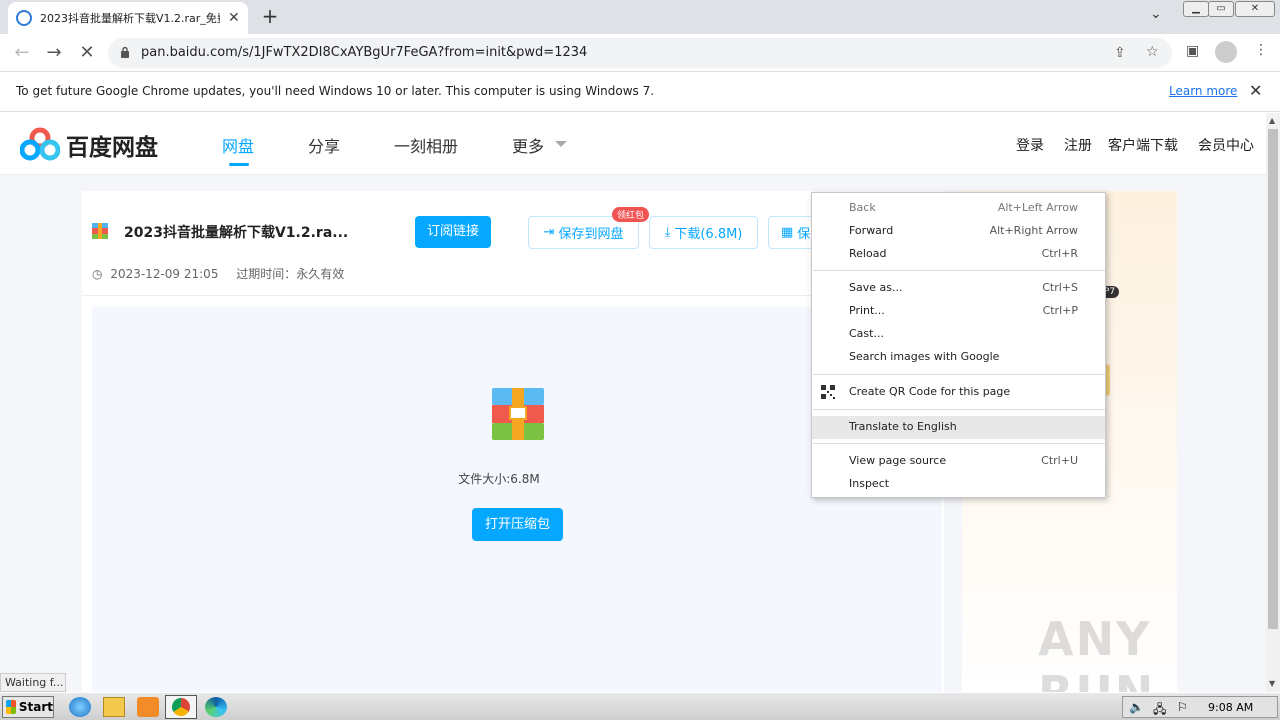 The height and width of the screenshot is (721, 1280). What do you see at coordinates (1078, 145) in the screenshot?
I see `register-link: 注册` at bounding box center [1078, 145].